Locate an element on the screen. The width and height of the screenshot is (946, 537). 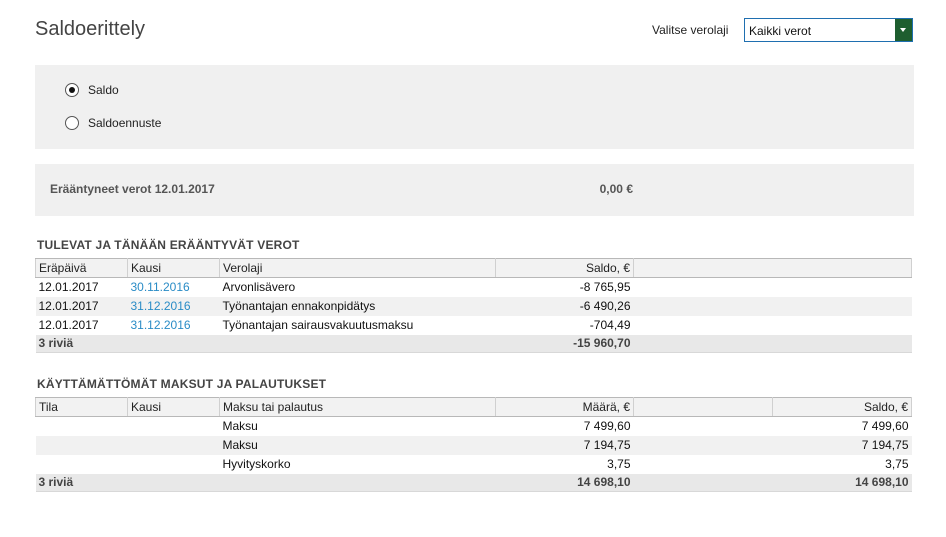
overdue-label: Erääntyneet verot 12.01.2017 is located at coordinates (132, 189).